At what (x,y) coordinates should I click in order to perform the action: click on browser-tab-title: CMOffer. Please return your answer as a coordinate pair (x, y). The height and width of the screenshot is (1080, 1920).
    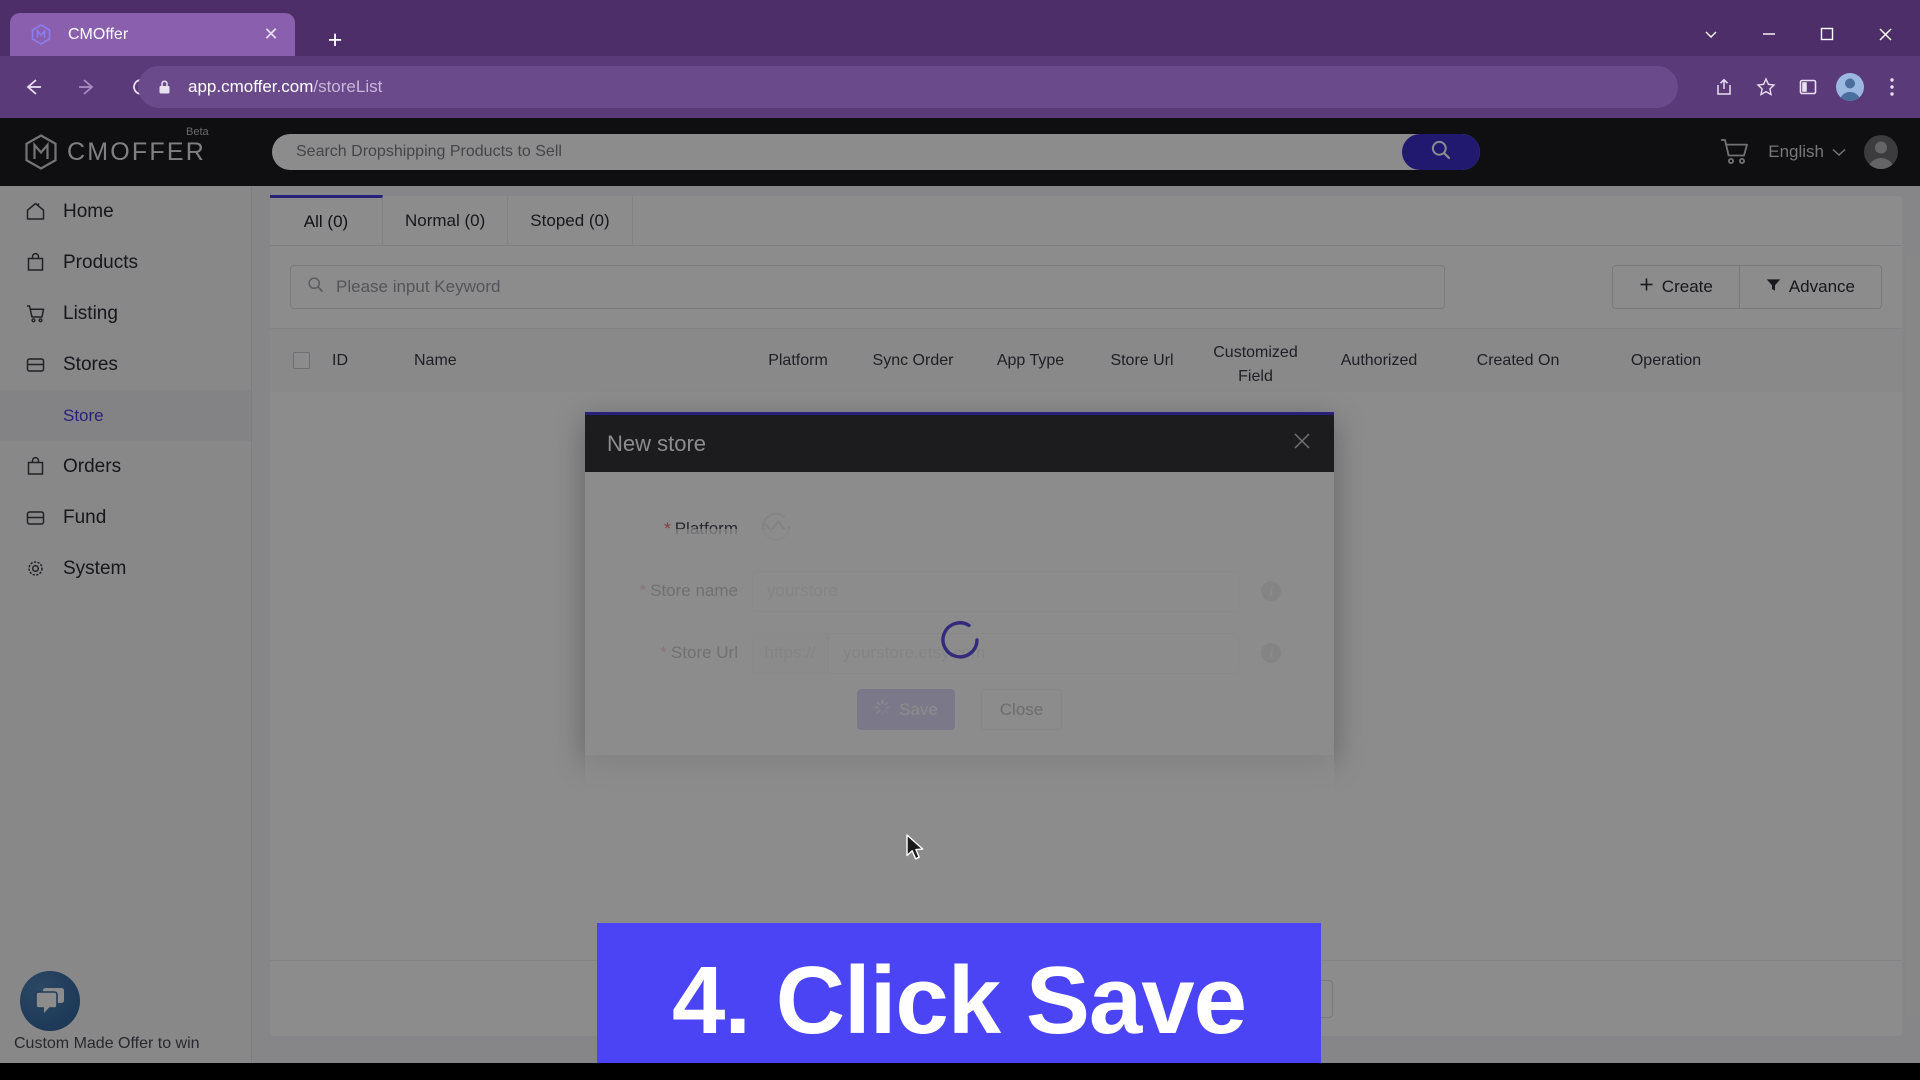
    Looking at the image, I should click on (98, 34).